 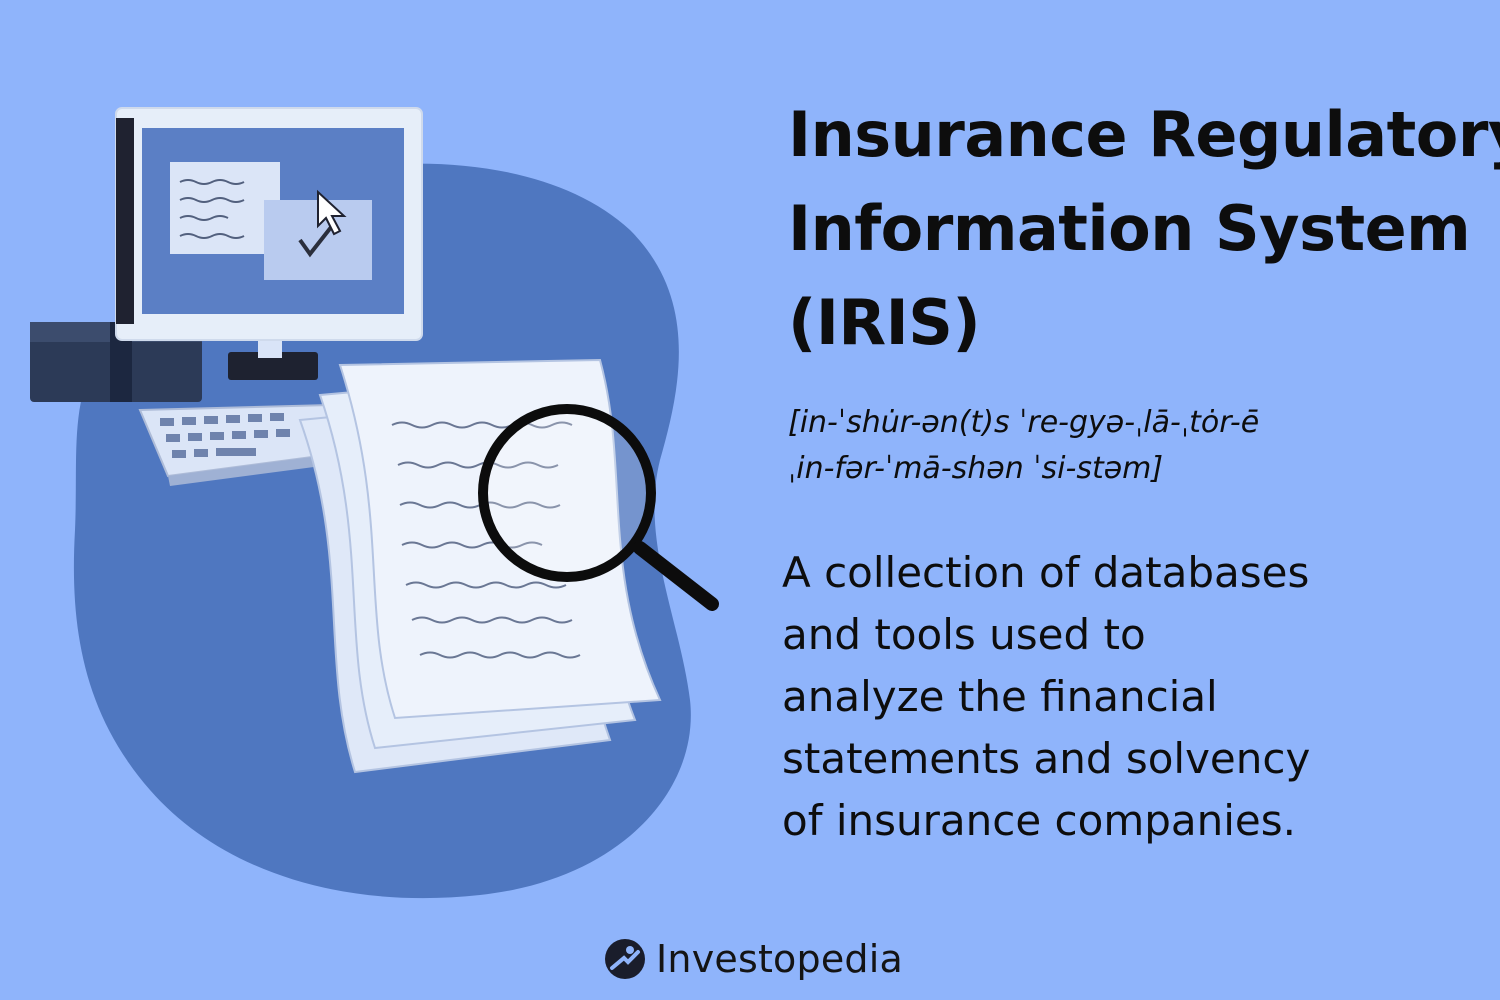 I want to click on pronunciation-line: ˌin-fər-ˈmā-shən ˈsi-stəm], so click(x=976, y=468).